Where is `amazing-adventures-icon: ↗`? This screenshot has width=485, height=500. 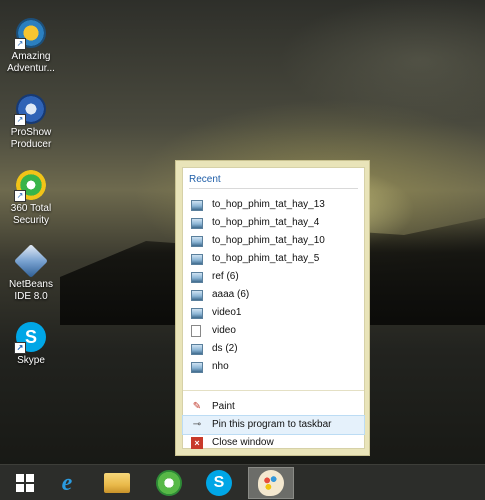 amazing-adventures-icon: ↗ is located at coordinates (30, 34).